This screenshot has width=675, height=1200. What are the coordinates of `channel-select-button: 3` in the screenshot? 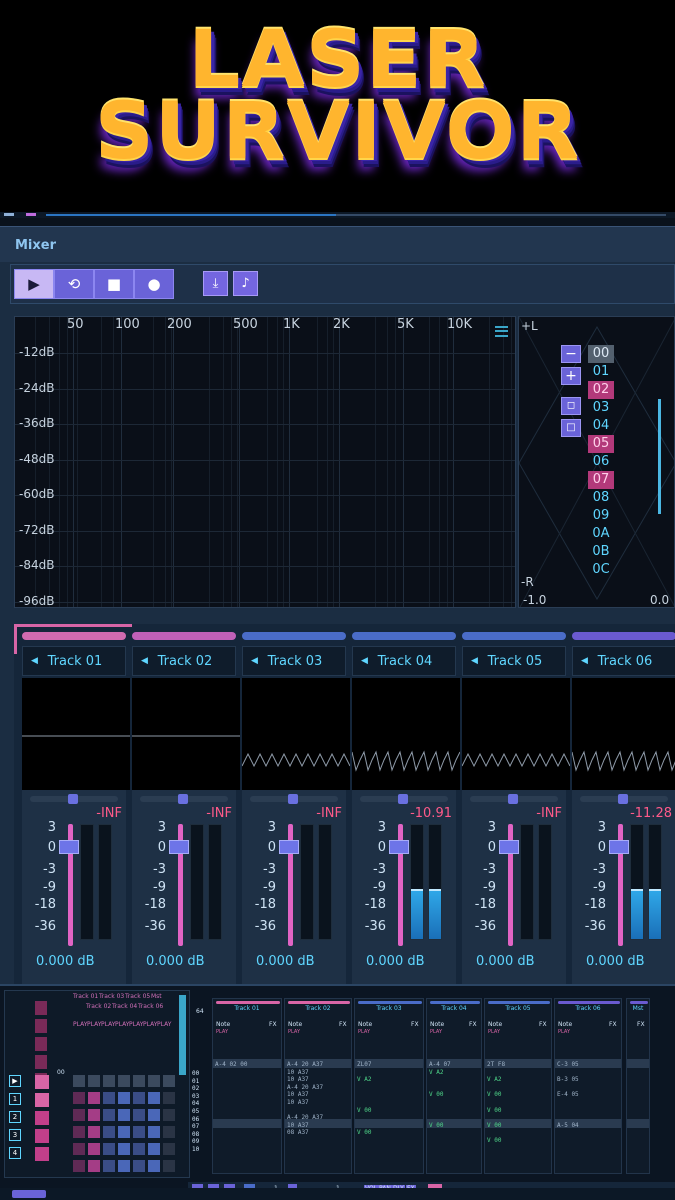 It's located at (15, 1135).